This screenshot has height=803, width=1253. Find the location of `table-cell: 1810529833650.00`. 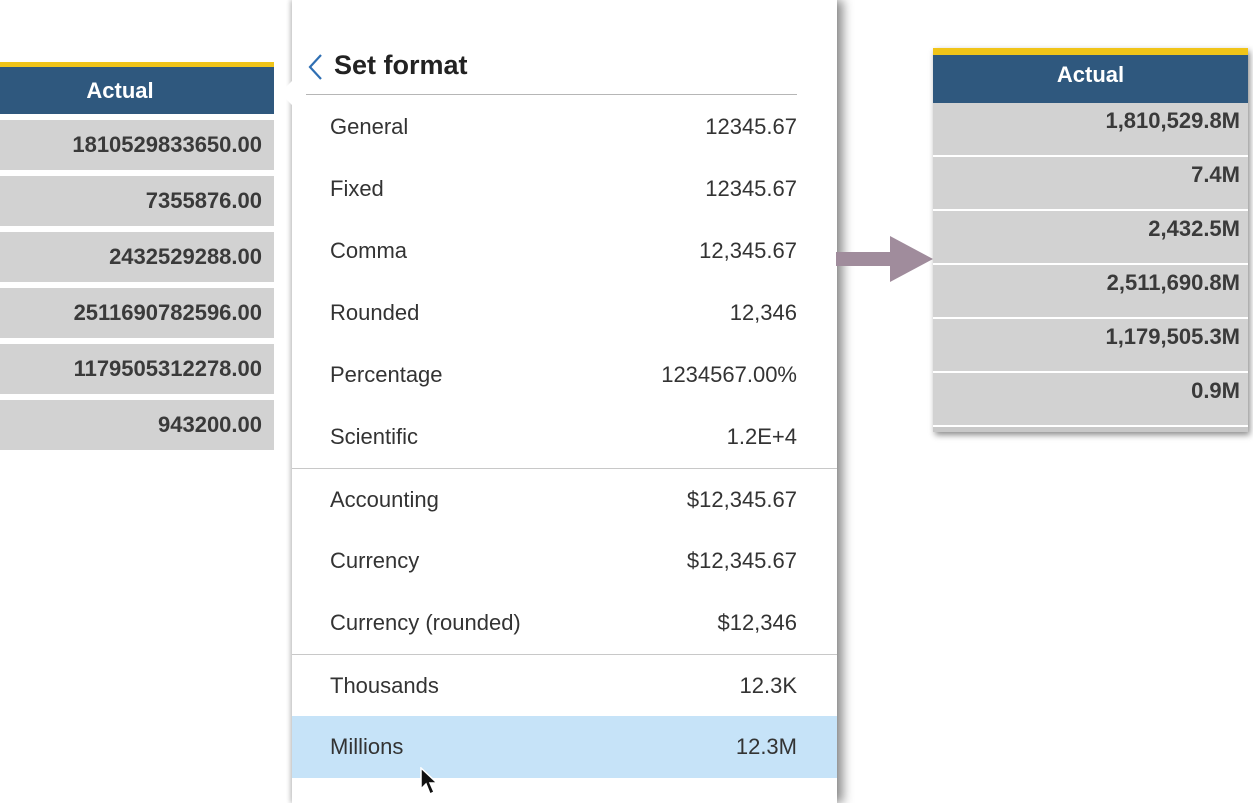

table-cell: 1810529833650.00 is located at coordinates (137, 145).